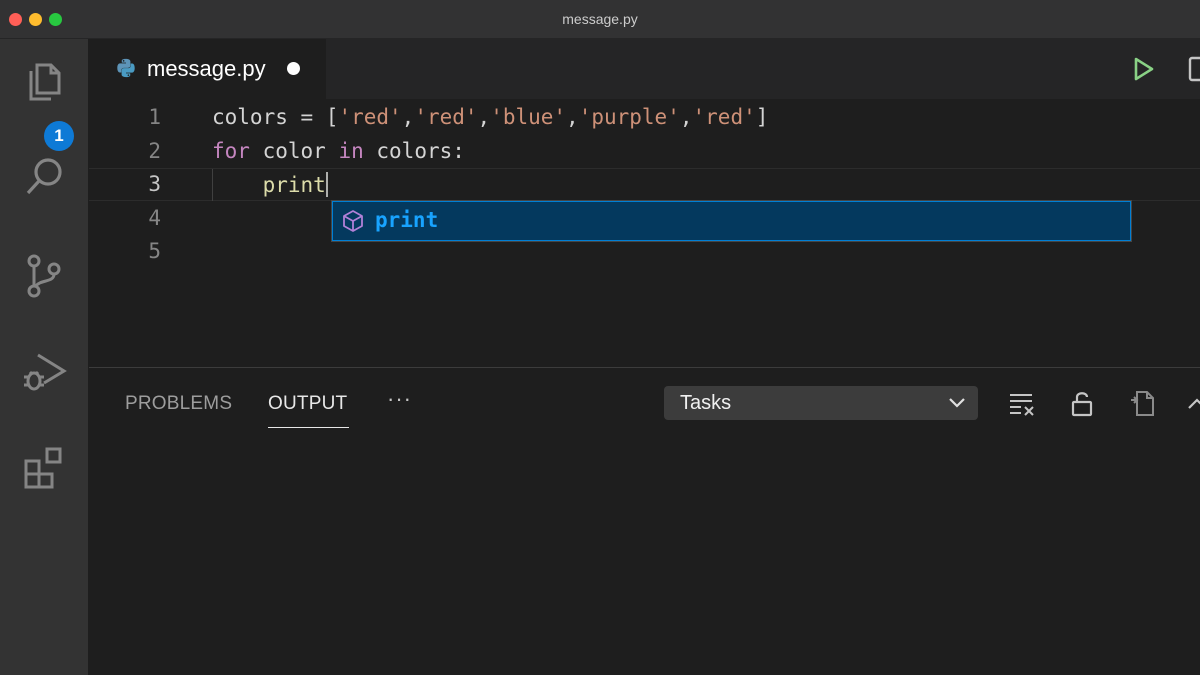  Describe the element at coordinates (154, 184) in the screenshot. I see `line-number: 3` at that location.